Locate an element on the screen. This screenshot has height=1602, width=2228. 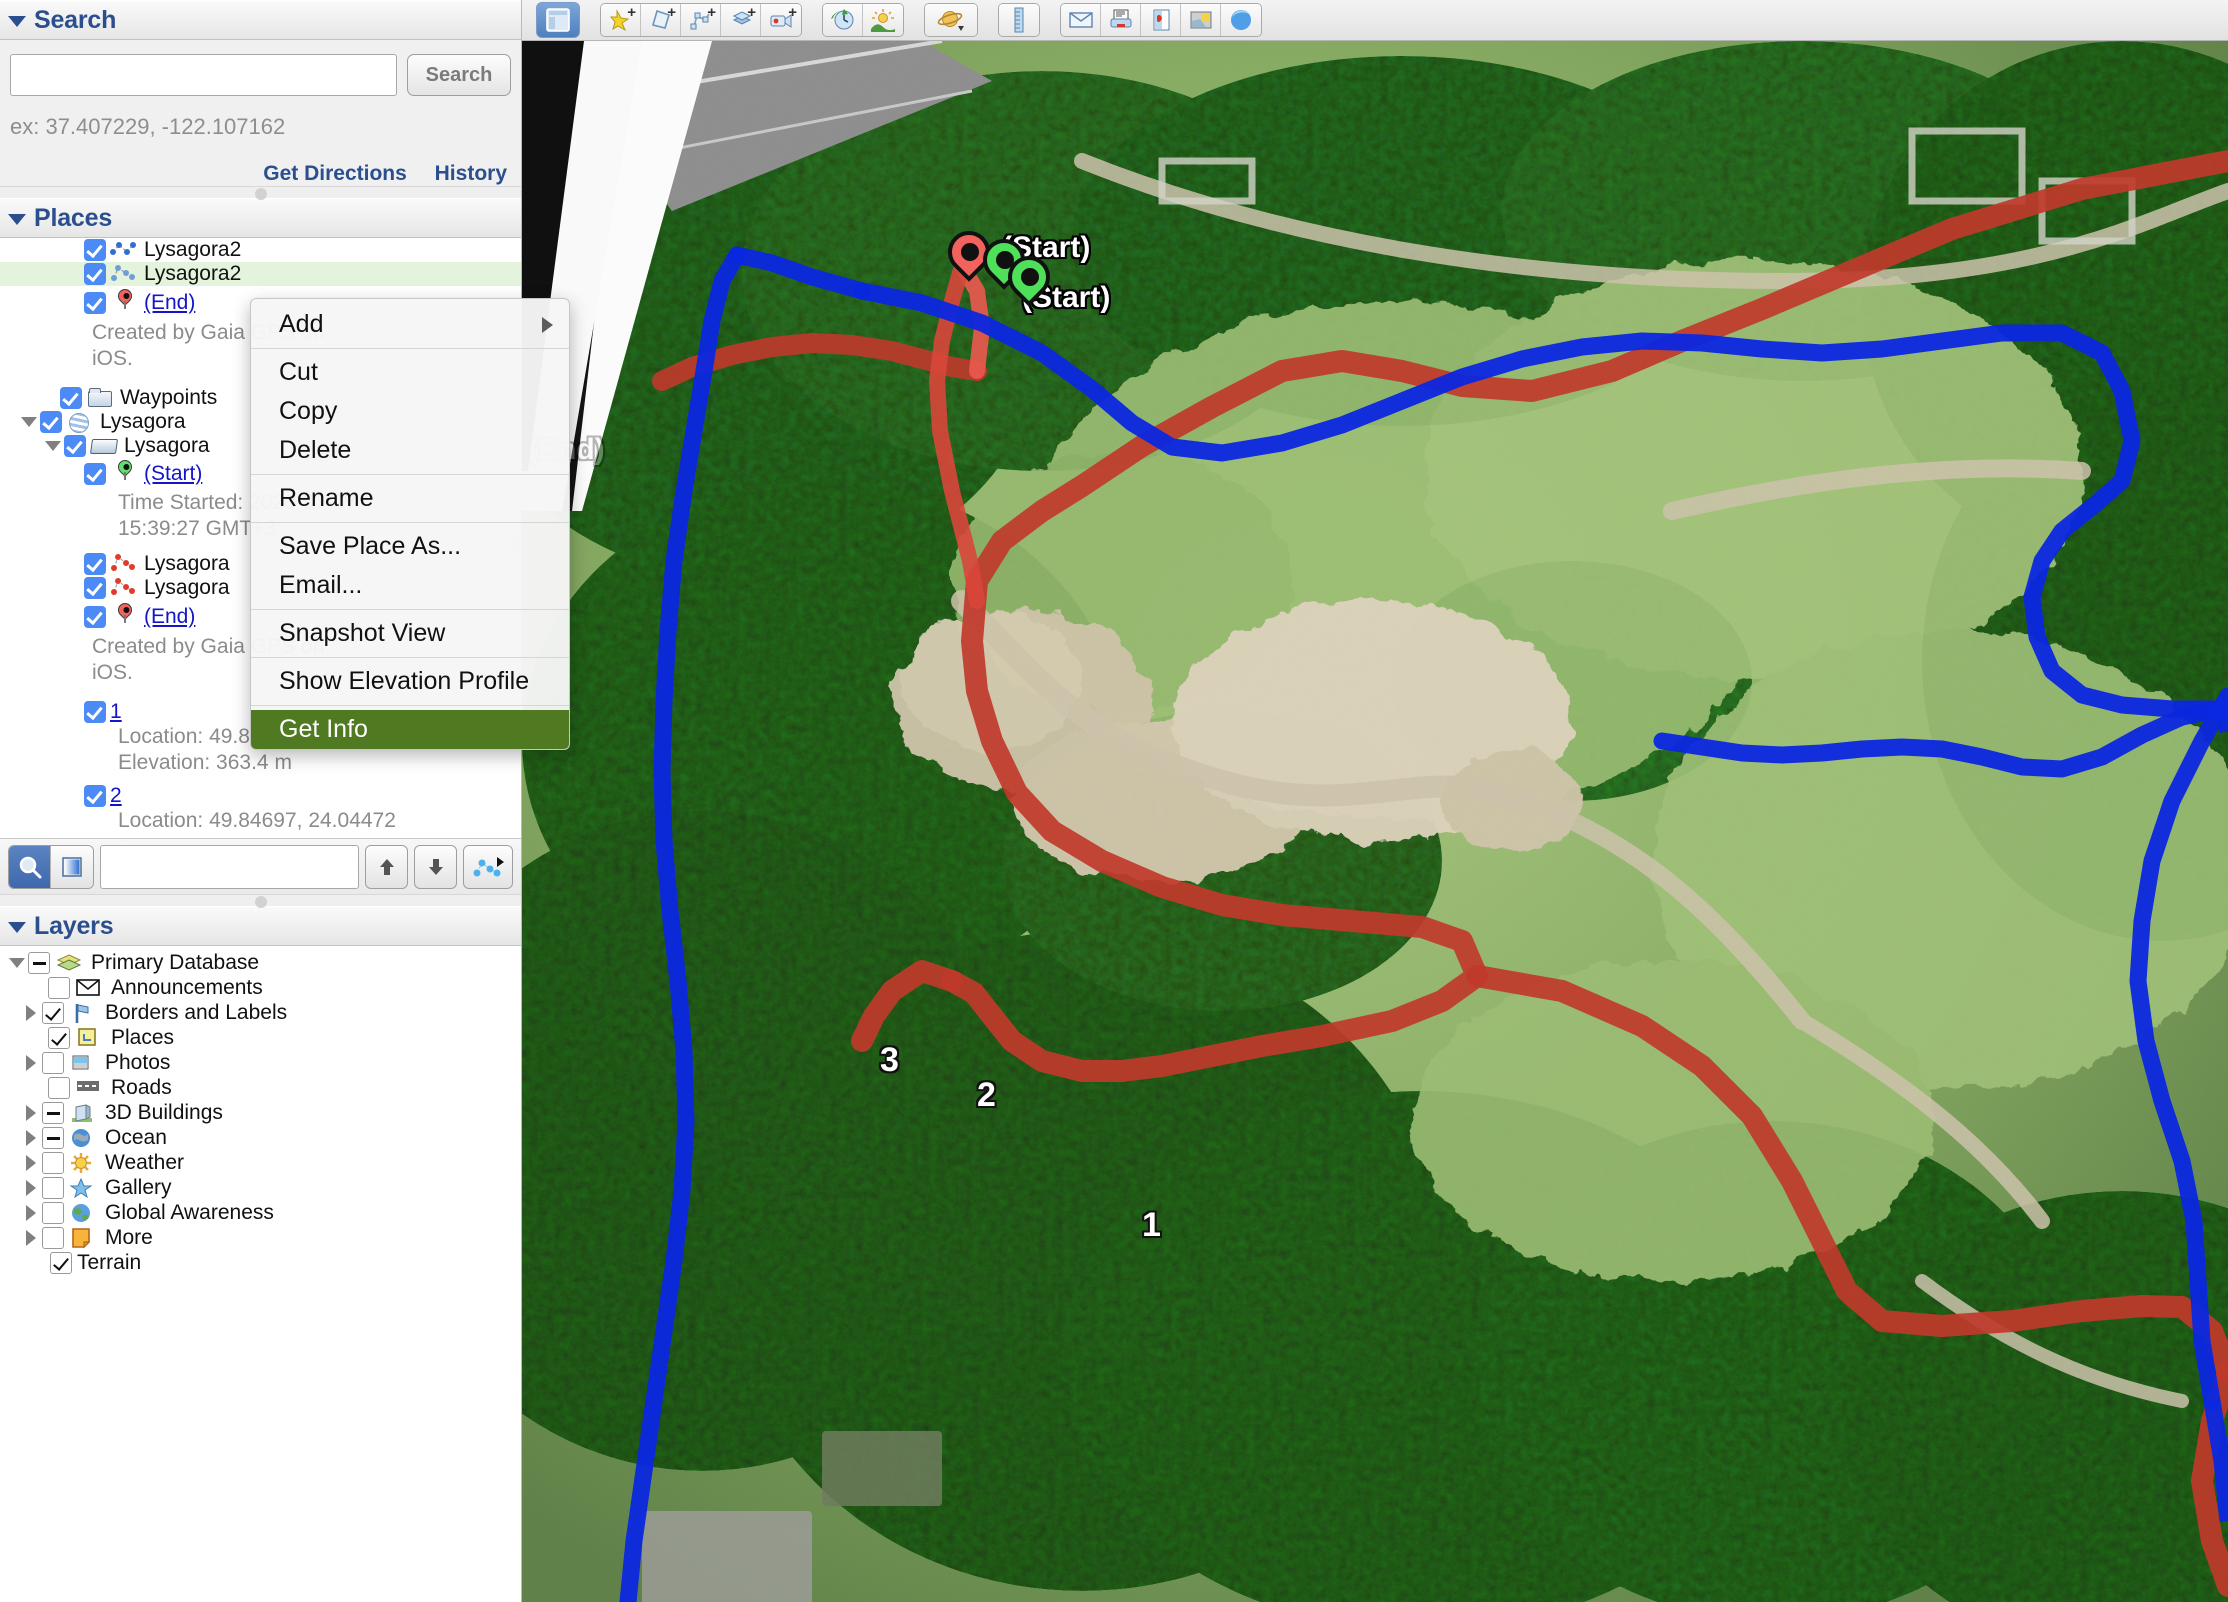
search-panel-header: Search is located at coordinates (260, 20).